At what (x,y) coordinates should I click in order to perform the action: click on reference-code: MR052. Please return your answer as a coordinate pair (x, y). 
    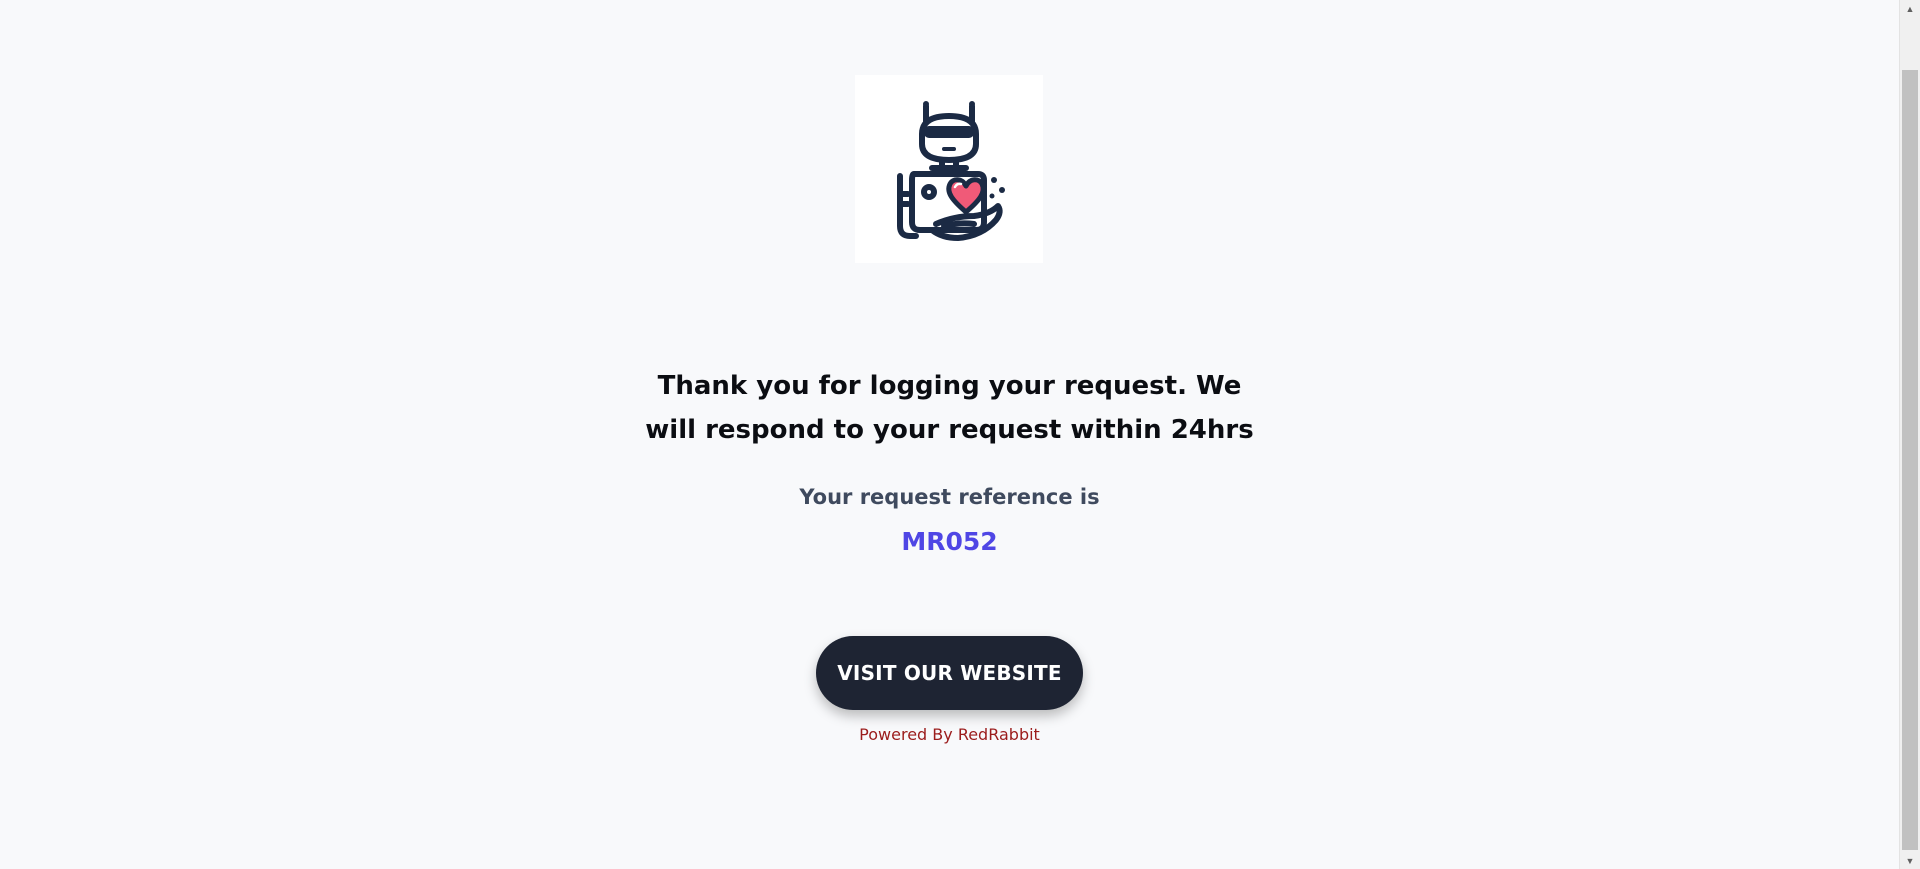
    Looking at the image, I should click on (949, 541).